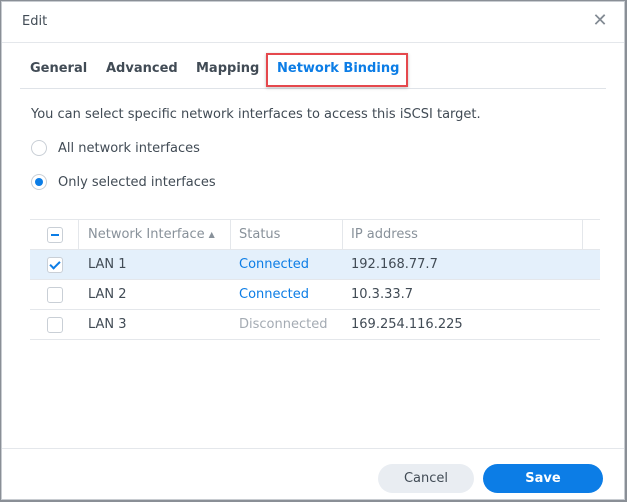 The image size is (627, 502). Describe the element at coordinates (337, 70) in the screenshot. I see `tab-highlight-box` at that location.